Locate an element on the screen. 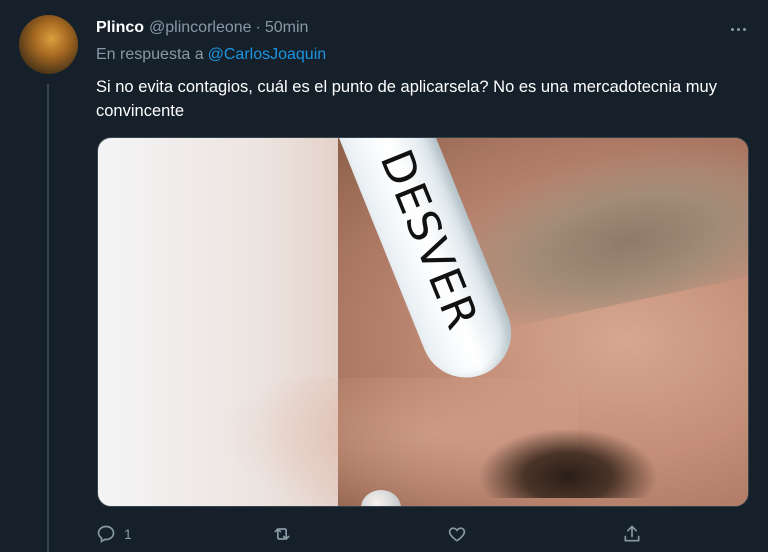 This screenshot has width=768, height=552. reply-context: En respuesta a @CarlosJoaquin is located at coordinates (211, 55).